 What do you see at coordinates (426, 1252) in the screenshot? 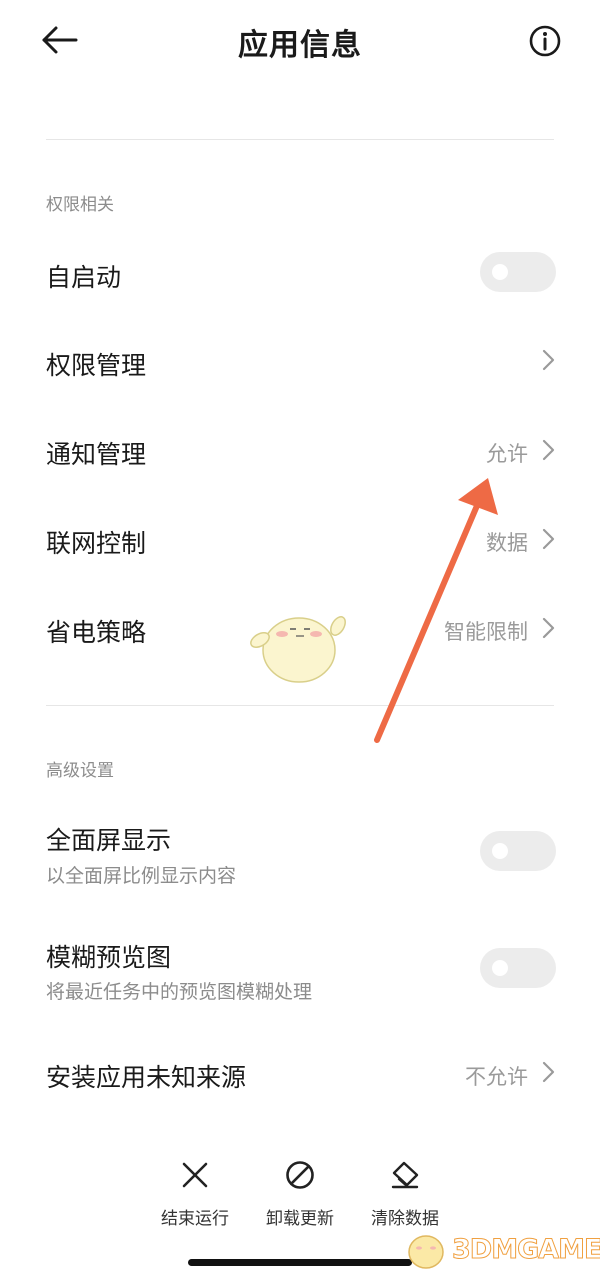
I see `watermark-mascot-icon` at bounding box center [426, 1252].